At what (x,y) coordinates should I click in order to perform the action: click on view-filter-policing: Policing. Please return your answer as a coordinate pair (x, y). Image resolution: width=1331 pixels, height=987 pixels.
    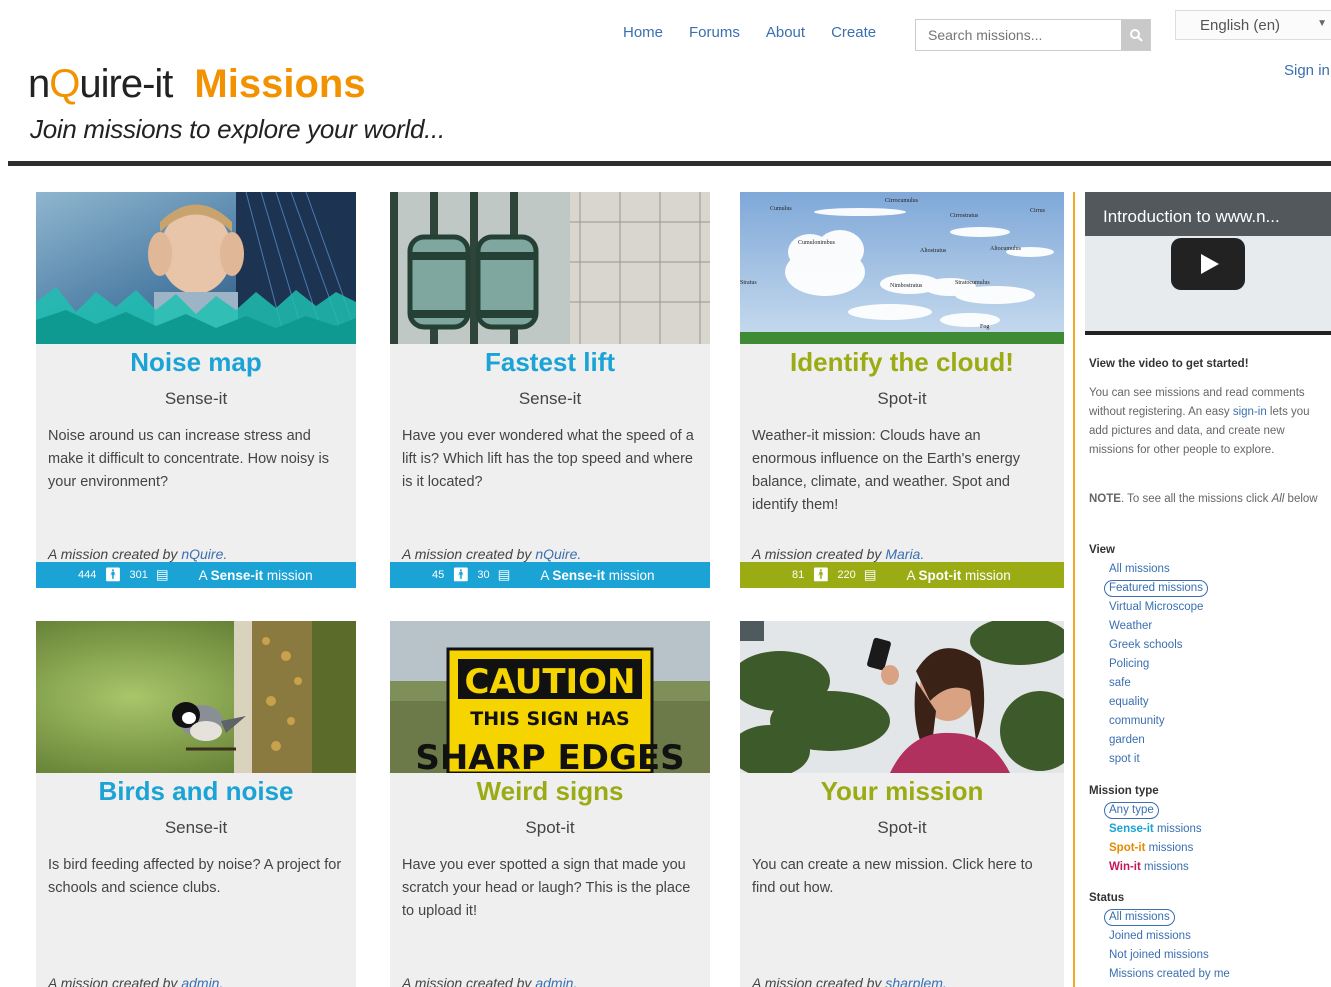
    Looking at the image, I should click on (1158, 664).